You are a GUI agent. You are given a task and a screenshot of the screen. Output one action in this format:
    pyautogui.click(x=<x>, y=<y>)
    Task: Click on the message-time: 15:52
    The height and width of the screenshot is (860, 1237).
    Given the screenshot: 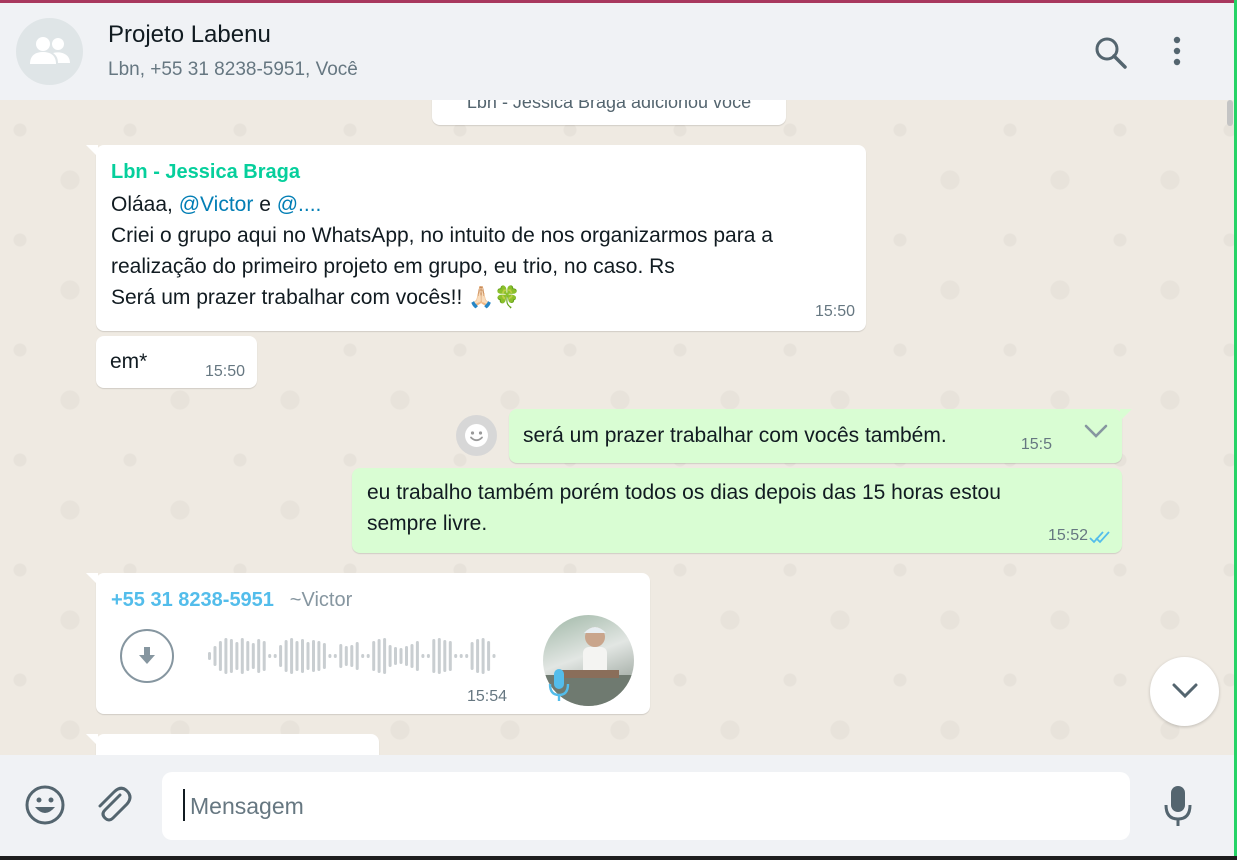 What is the action you would take?
    pyautogui.click(x=1067, y=535)
    